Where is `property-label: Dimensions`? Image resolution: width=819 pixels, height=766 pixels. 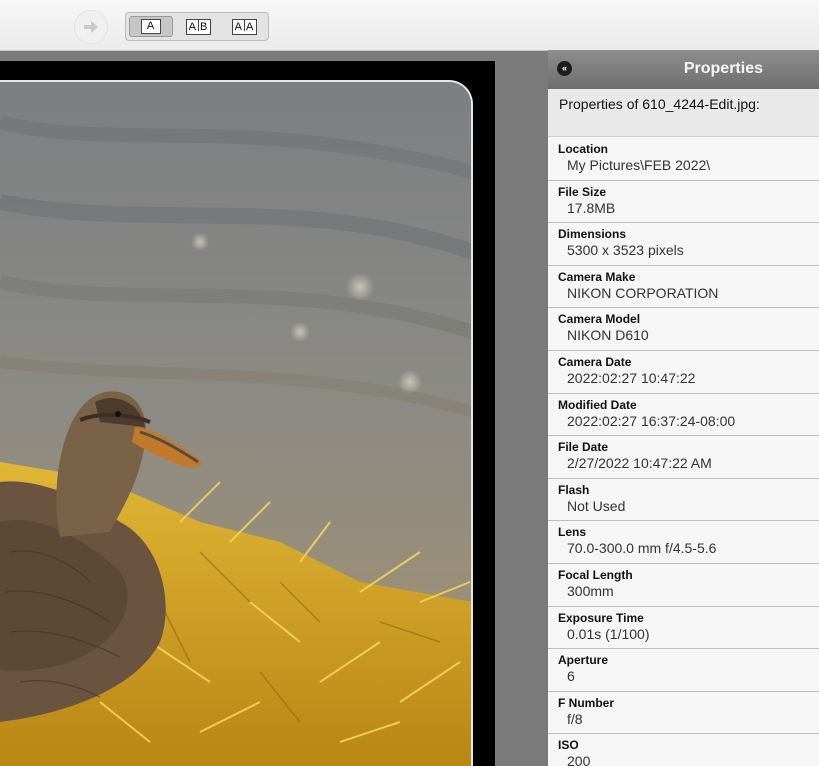 property-label: Dimensions is located at coordinates (592, 234).